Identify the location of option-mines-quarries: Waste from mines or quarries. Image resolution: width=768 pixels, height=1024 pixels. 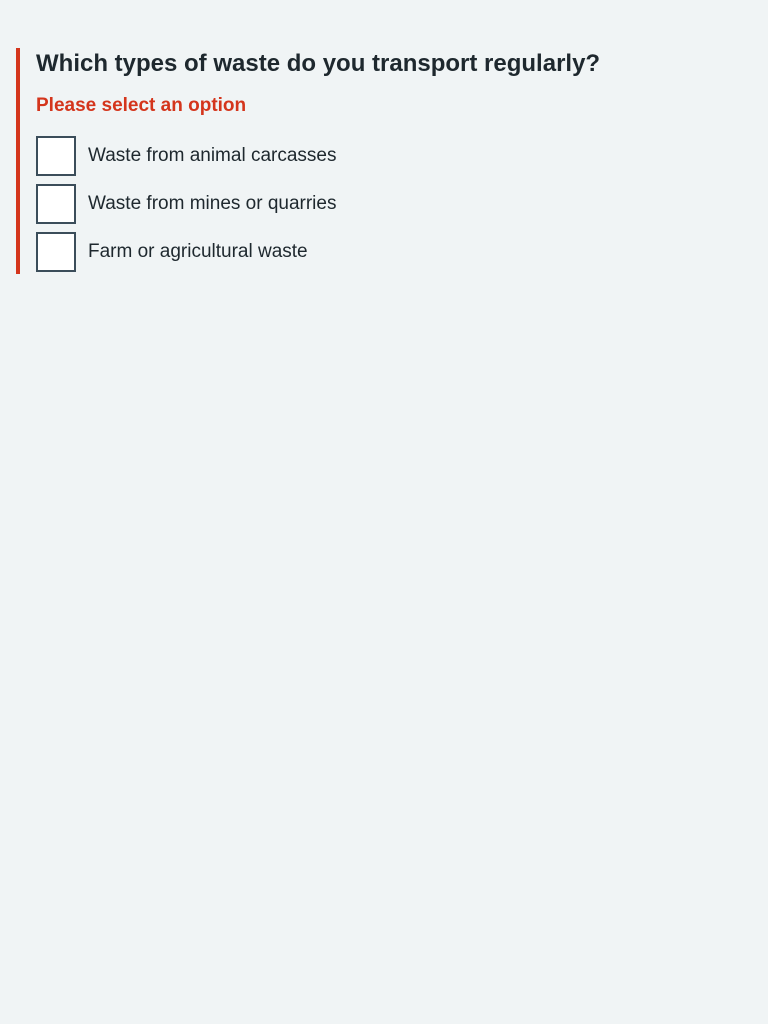
(376, 204).